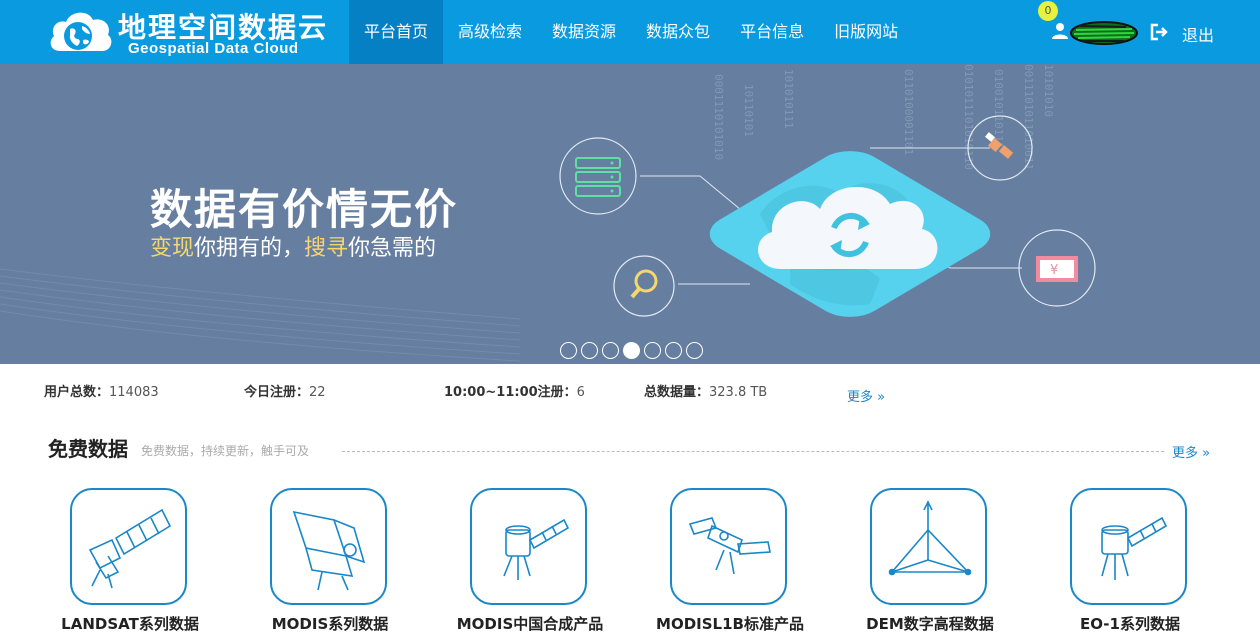 The image size is (1260, 638). I want to click on stat-hour-value: 6, so click(580, 392).